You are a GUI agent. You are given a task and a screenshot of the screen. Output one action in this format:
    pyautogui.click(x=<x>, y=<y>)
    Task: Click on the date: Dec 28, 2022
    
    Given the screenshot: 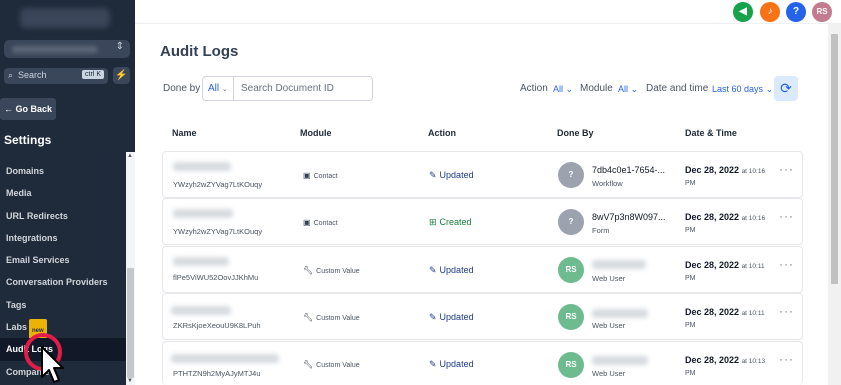 What is the action you would take?
    pyautogui.click(x=712, y=312)
    